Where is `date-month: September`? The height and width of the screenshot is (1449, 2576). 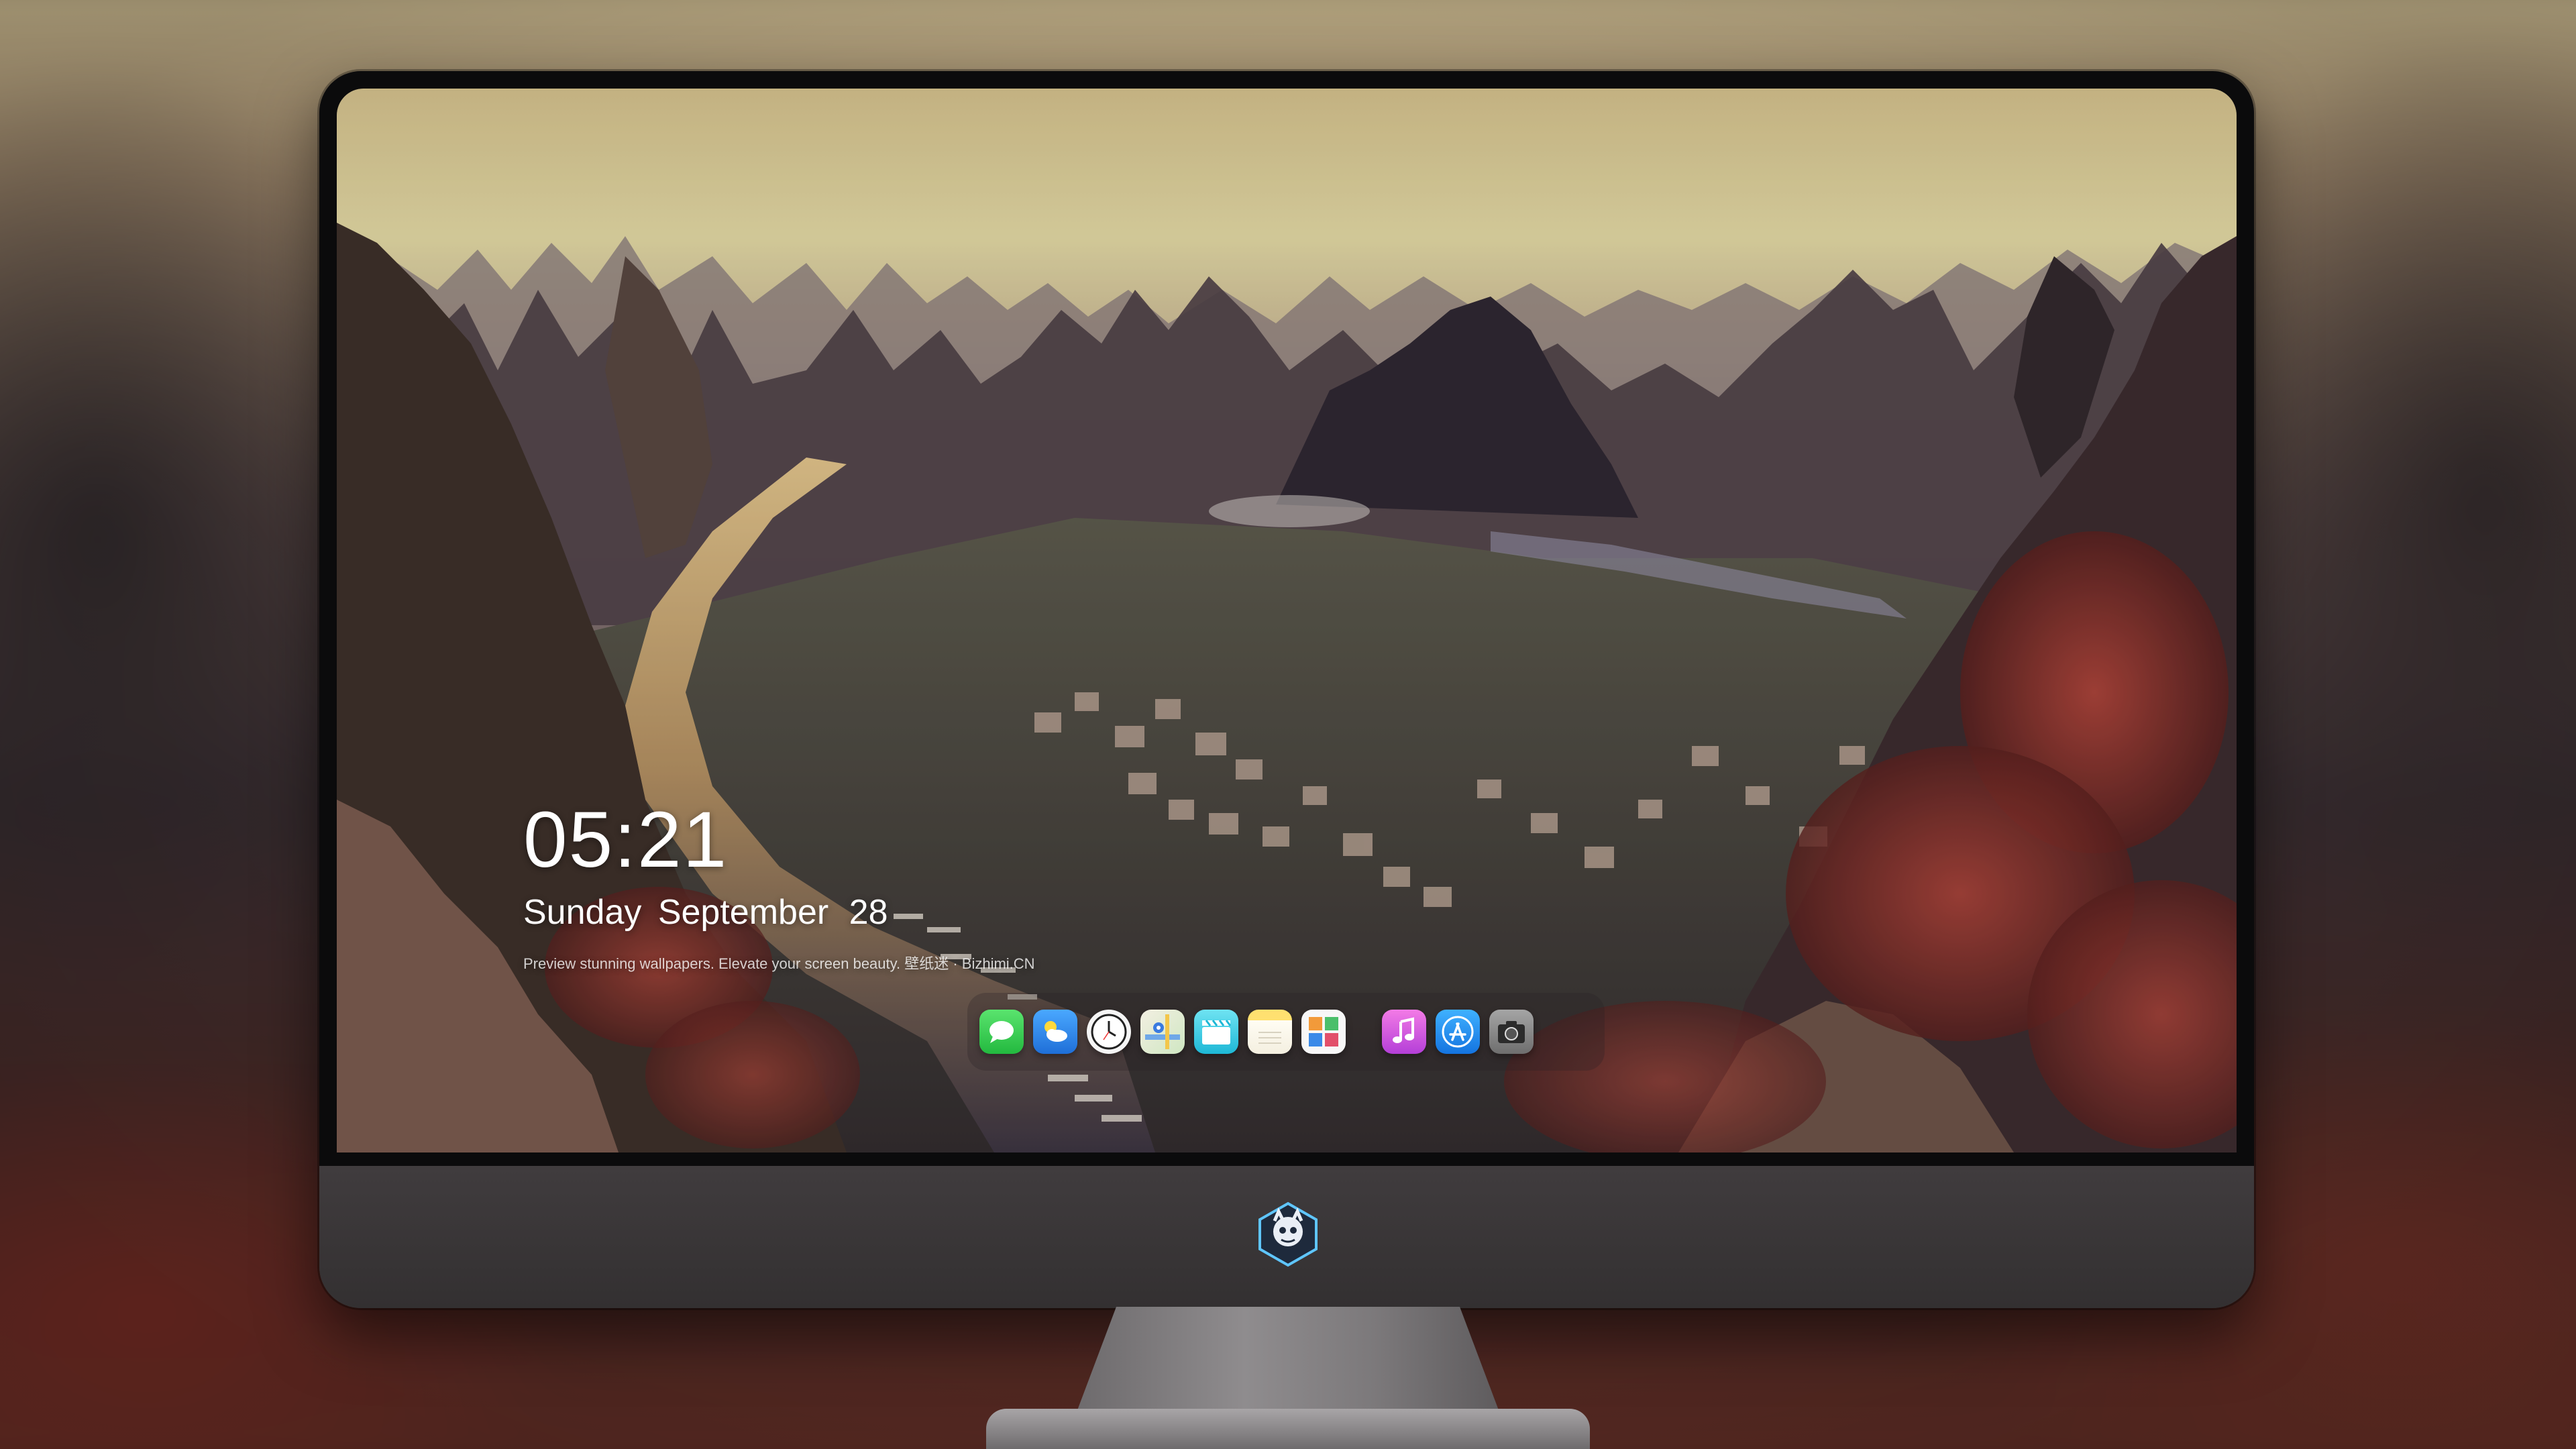
date-month: September is located at coordinates (743, 912).